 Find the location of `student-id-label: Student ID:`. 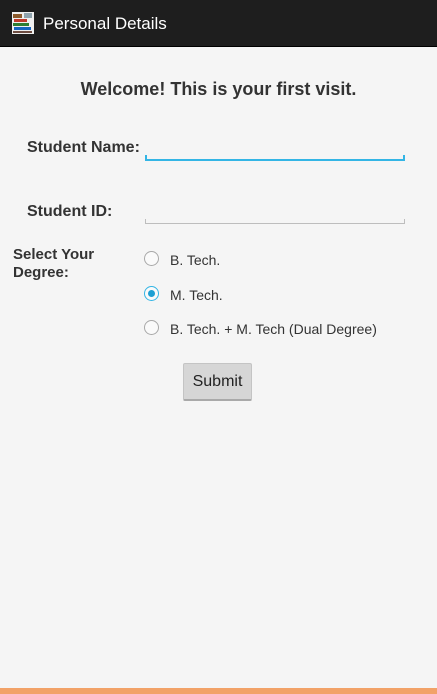

student-id-label: Student ID: is located at coordinates (70, 211).